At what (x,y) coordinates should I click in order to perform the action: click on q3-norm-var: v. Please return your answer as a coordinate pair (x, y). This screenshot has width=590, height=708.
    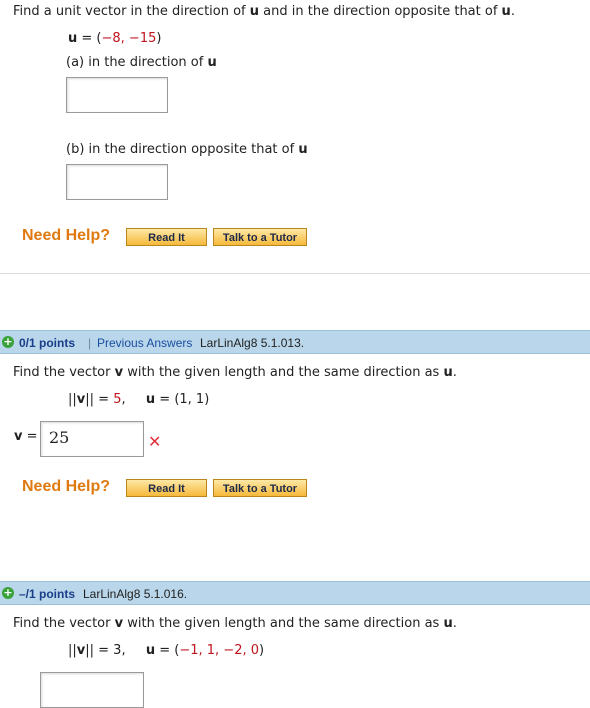
    Looking at the image, I should click on (81, 650).